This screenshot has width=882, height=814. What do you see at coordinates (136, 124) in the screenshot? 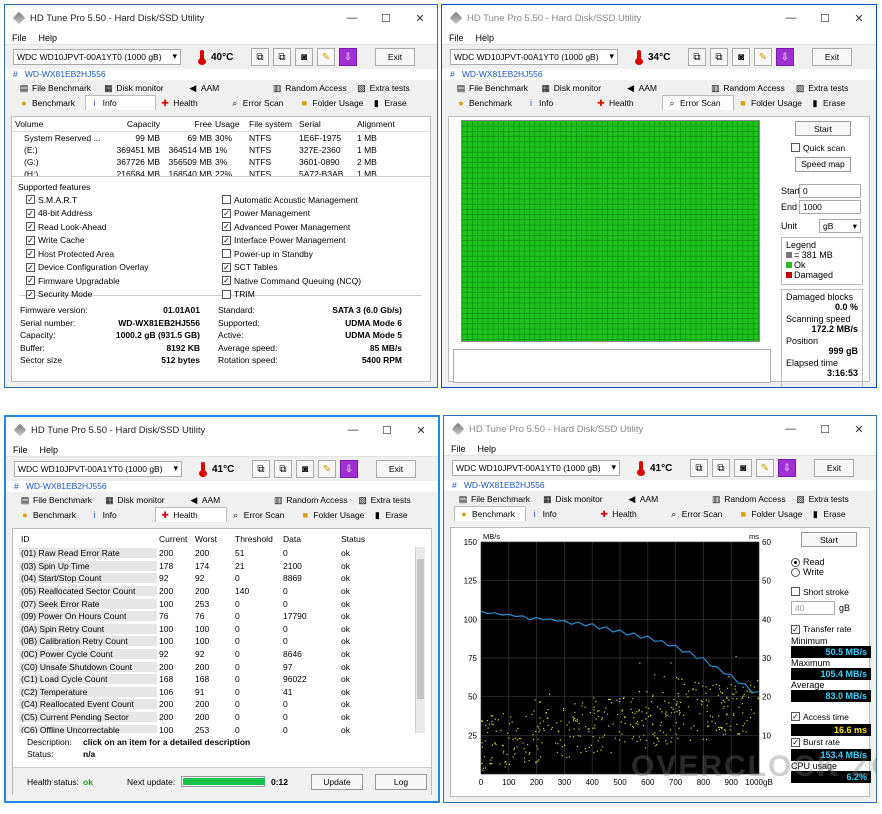
I see `column-header: Capacity` at bounding box center [136, 124].